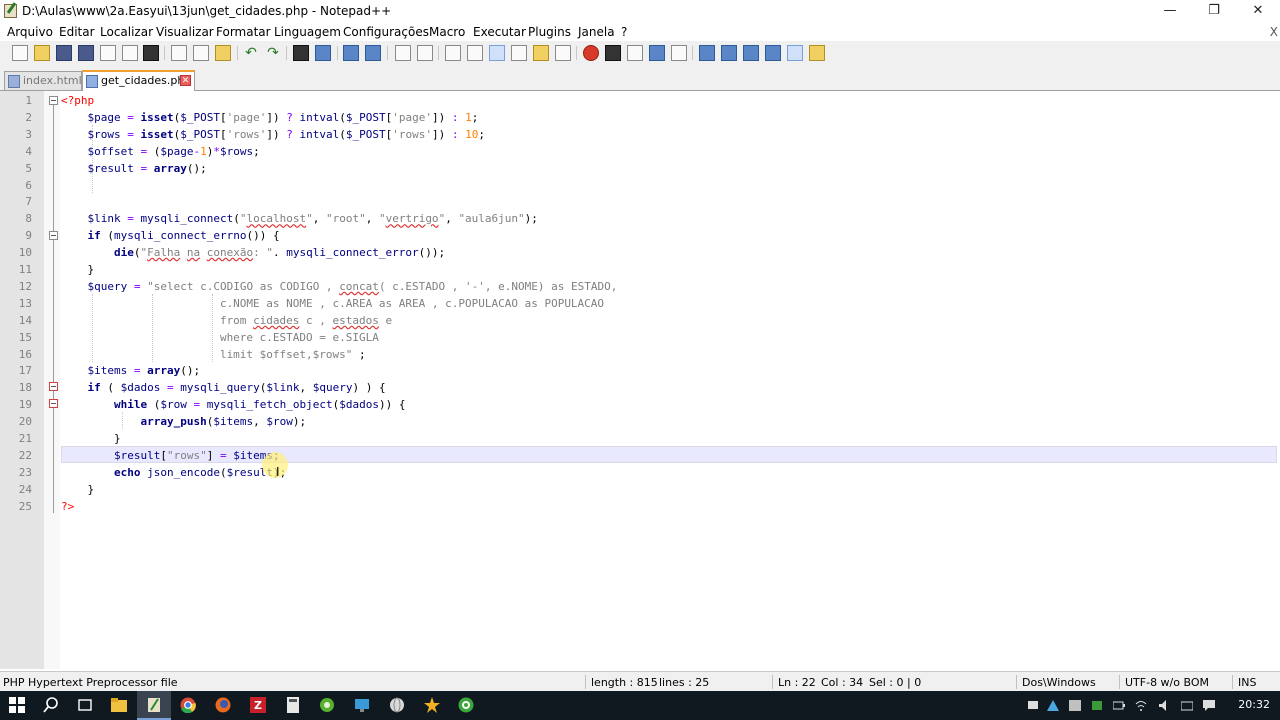 This screenshot has width=1280, height=720. I want to click on app-star-icon, so click(432, 705).